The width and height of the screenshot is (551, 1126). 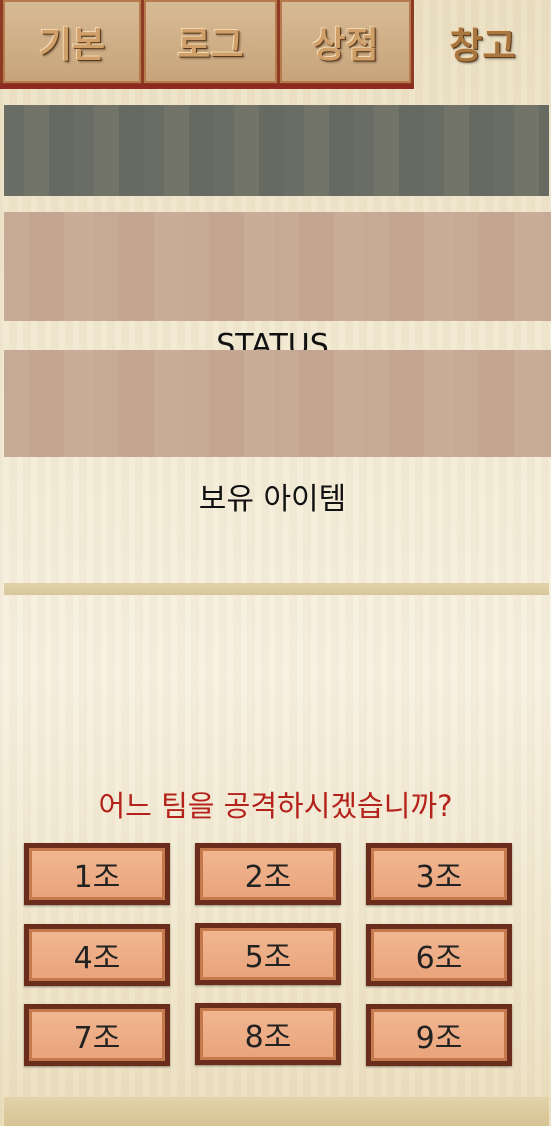 What do you see at coordinates (275, 806) in the screenshot?
I see `attack-question: 어느 팀을 공격하시겠습니까?` at bounding box center [275, 806].